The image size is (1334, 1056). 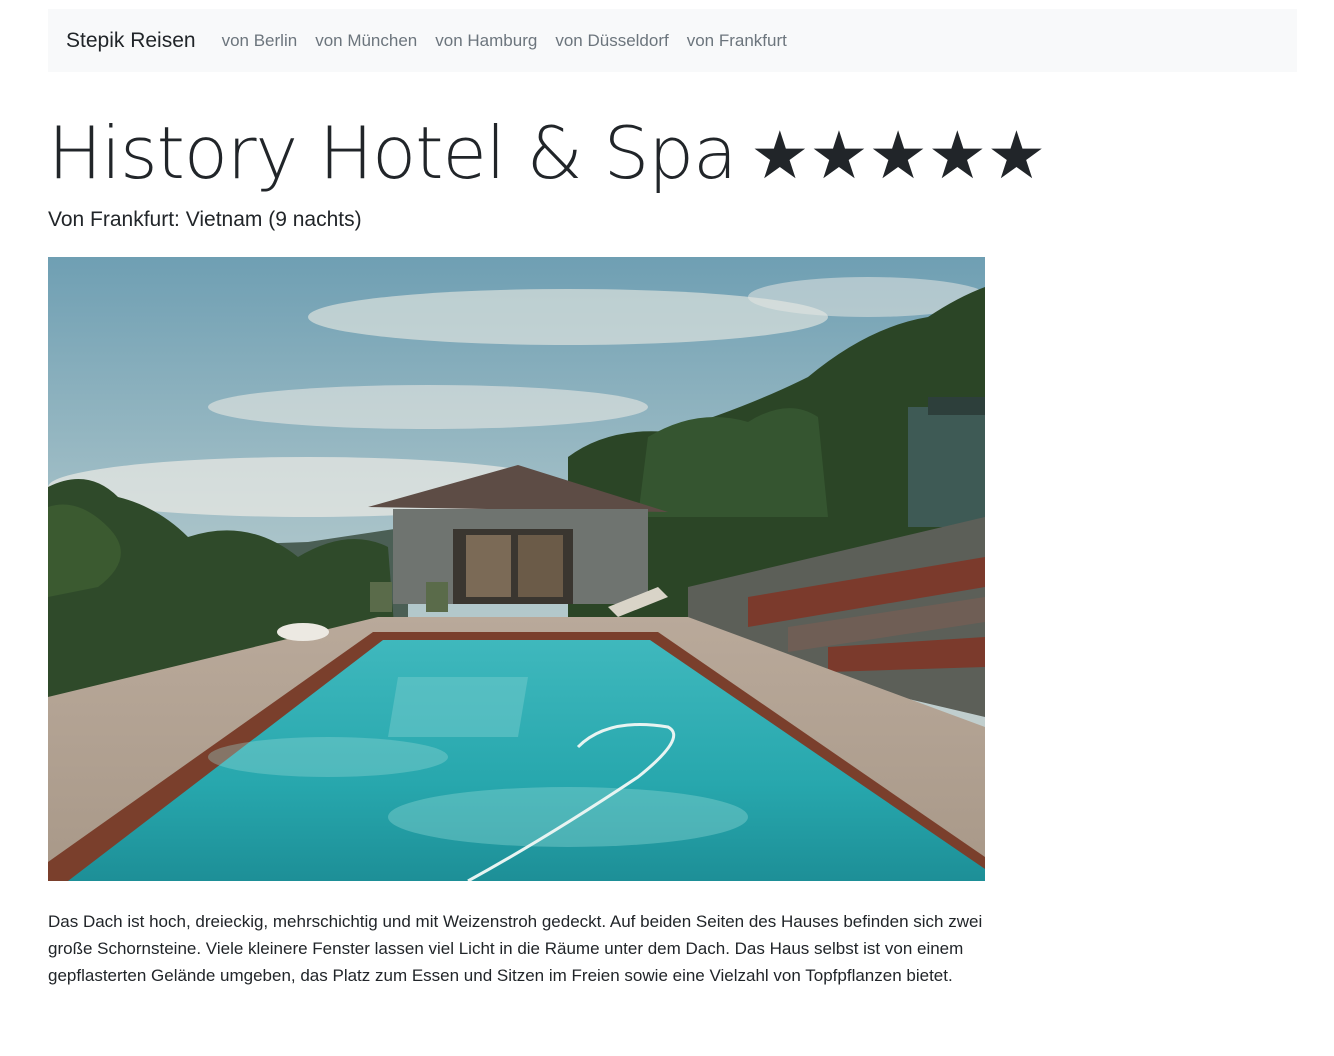 What do you see at coordinates (392, 153) in the screenshot?
I see `hotel-name: History Hotel & Spa` at bounding box center [392, 153].